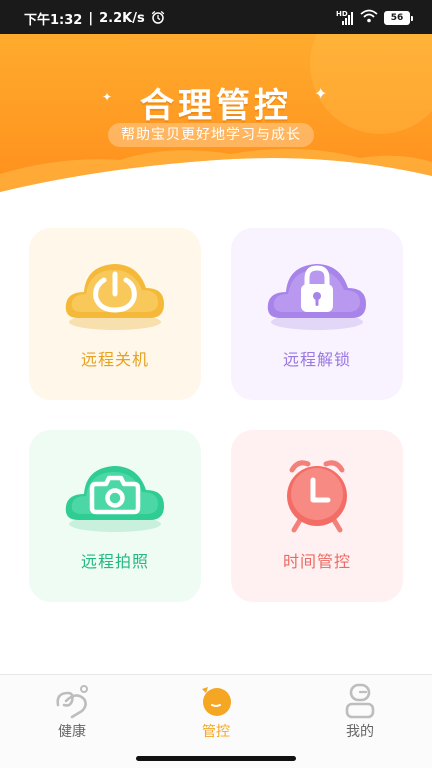  I want to click on remote-unlock-card: 远程解锁, so click(317, 314).